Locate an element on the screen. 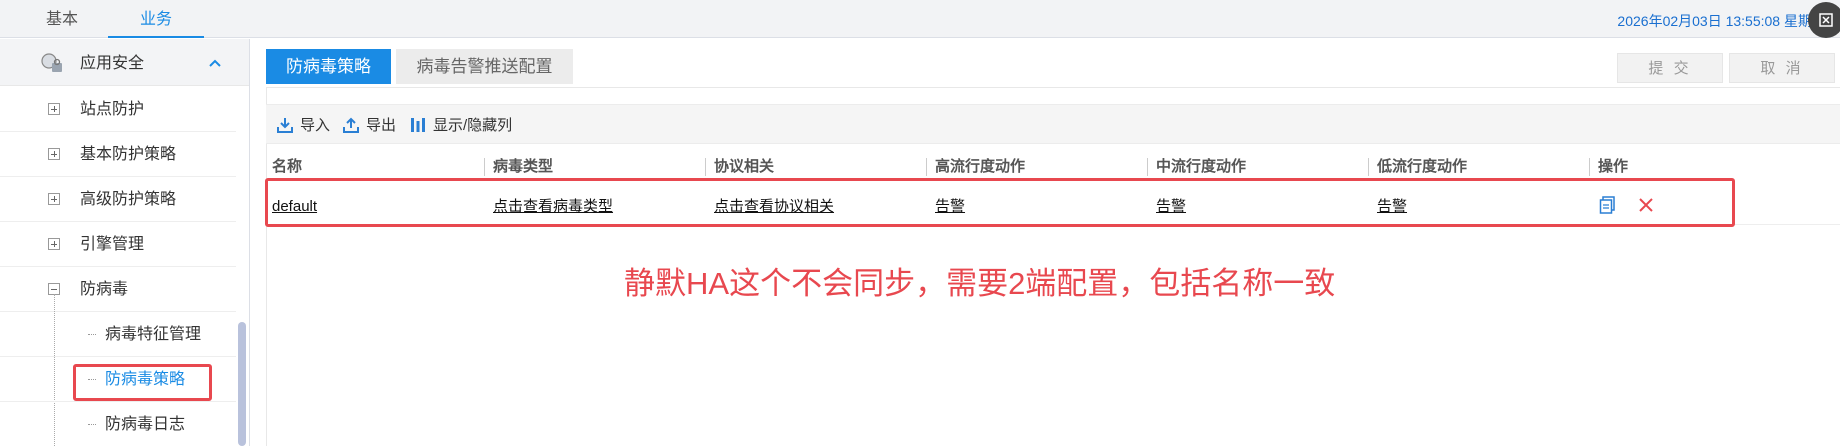 The height and width of the screenshot is (446, 1840). cancel-button: 取 消 is located at coordinates (1782, 68).